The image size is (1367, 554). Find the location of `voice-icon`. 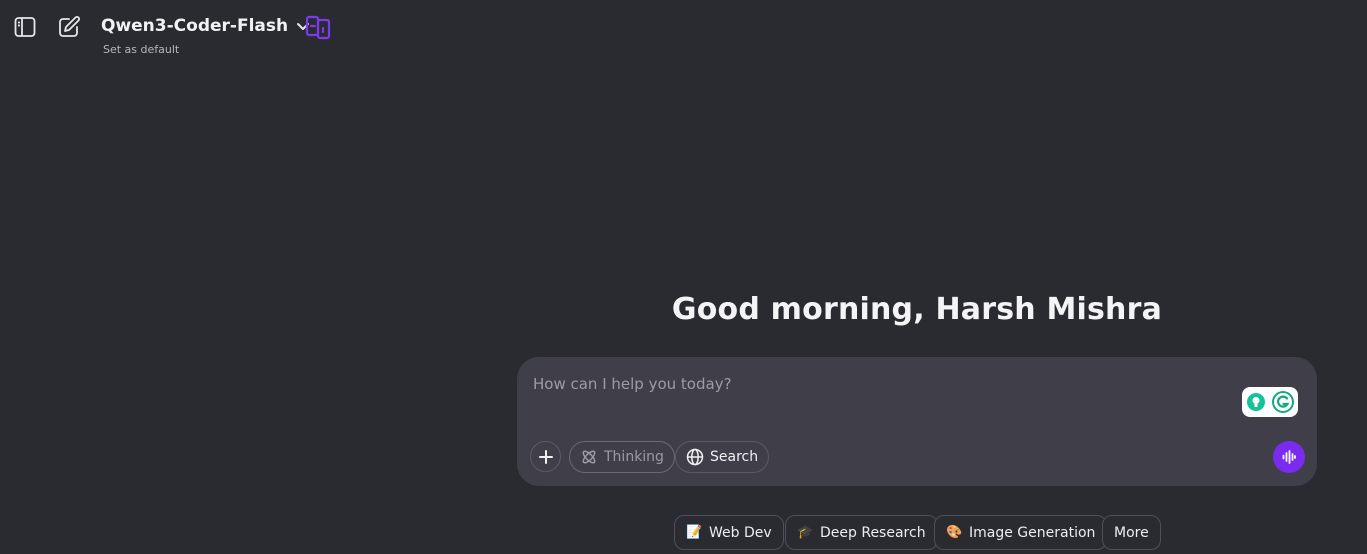

voice-icon is located at coordinates (1289, 457).